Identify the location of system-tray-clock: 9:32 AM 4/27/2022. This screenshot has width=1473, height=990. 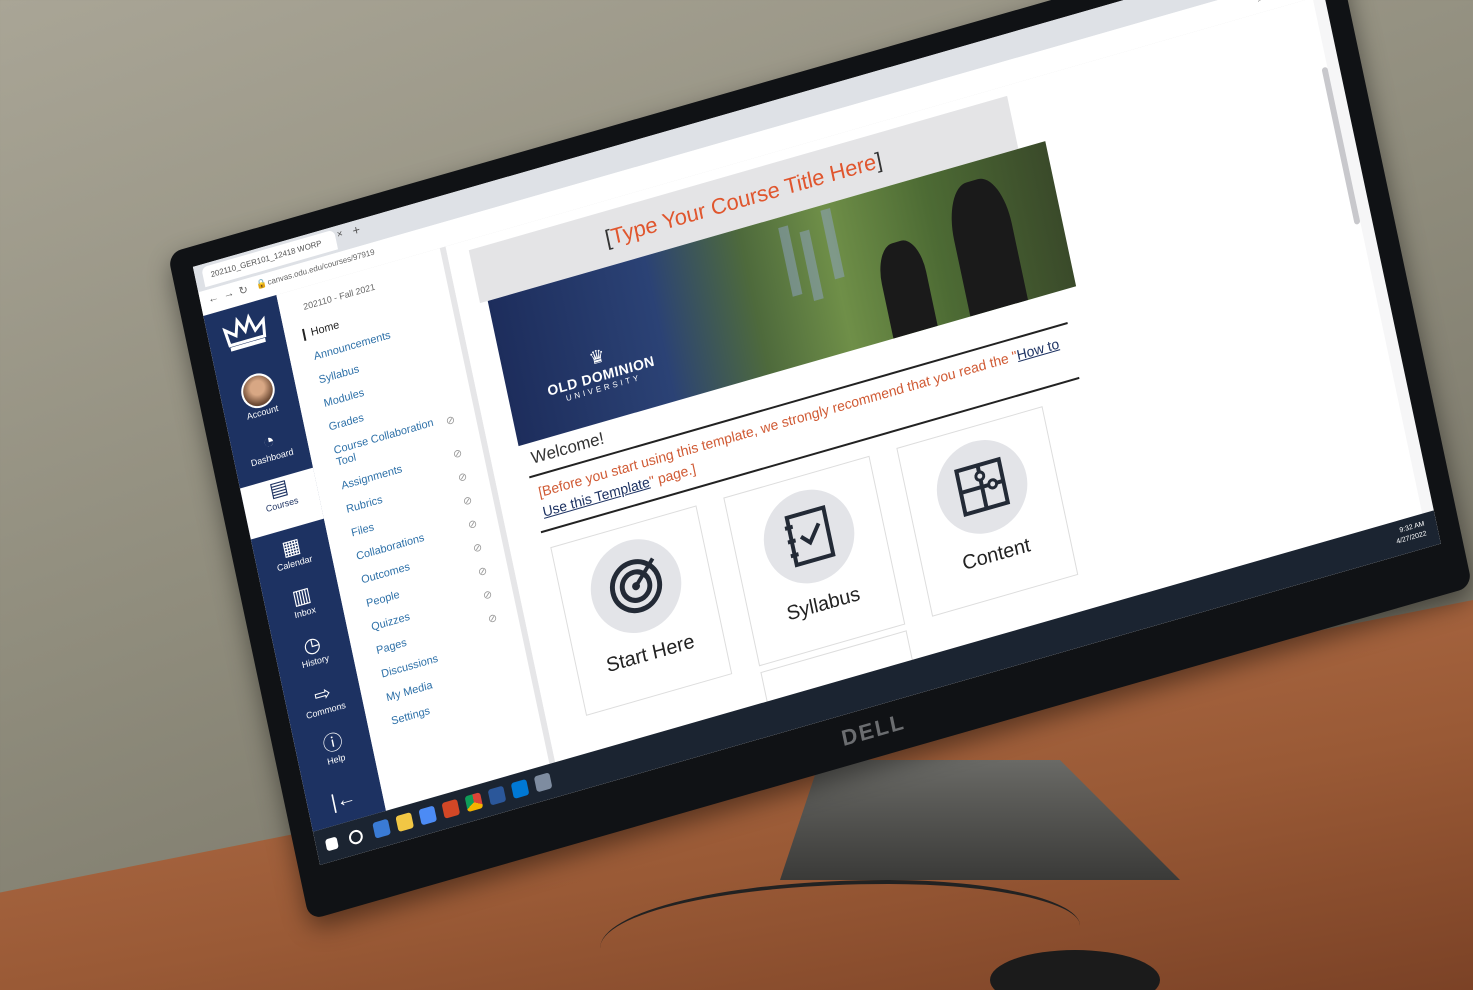
(1411, 534).